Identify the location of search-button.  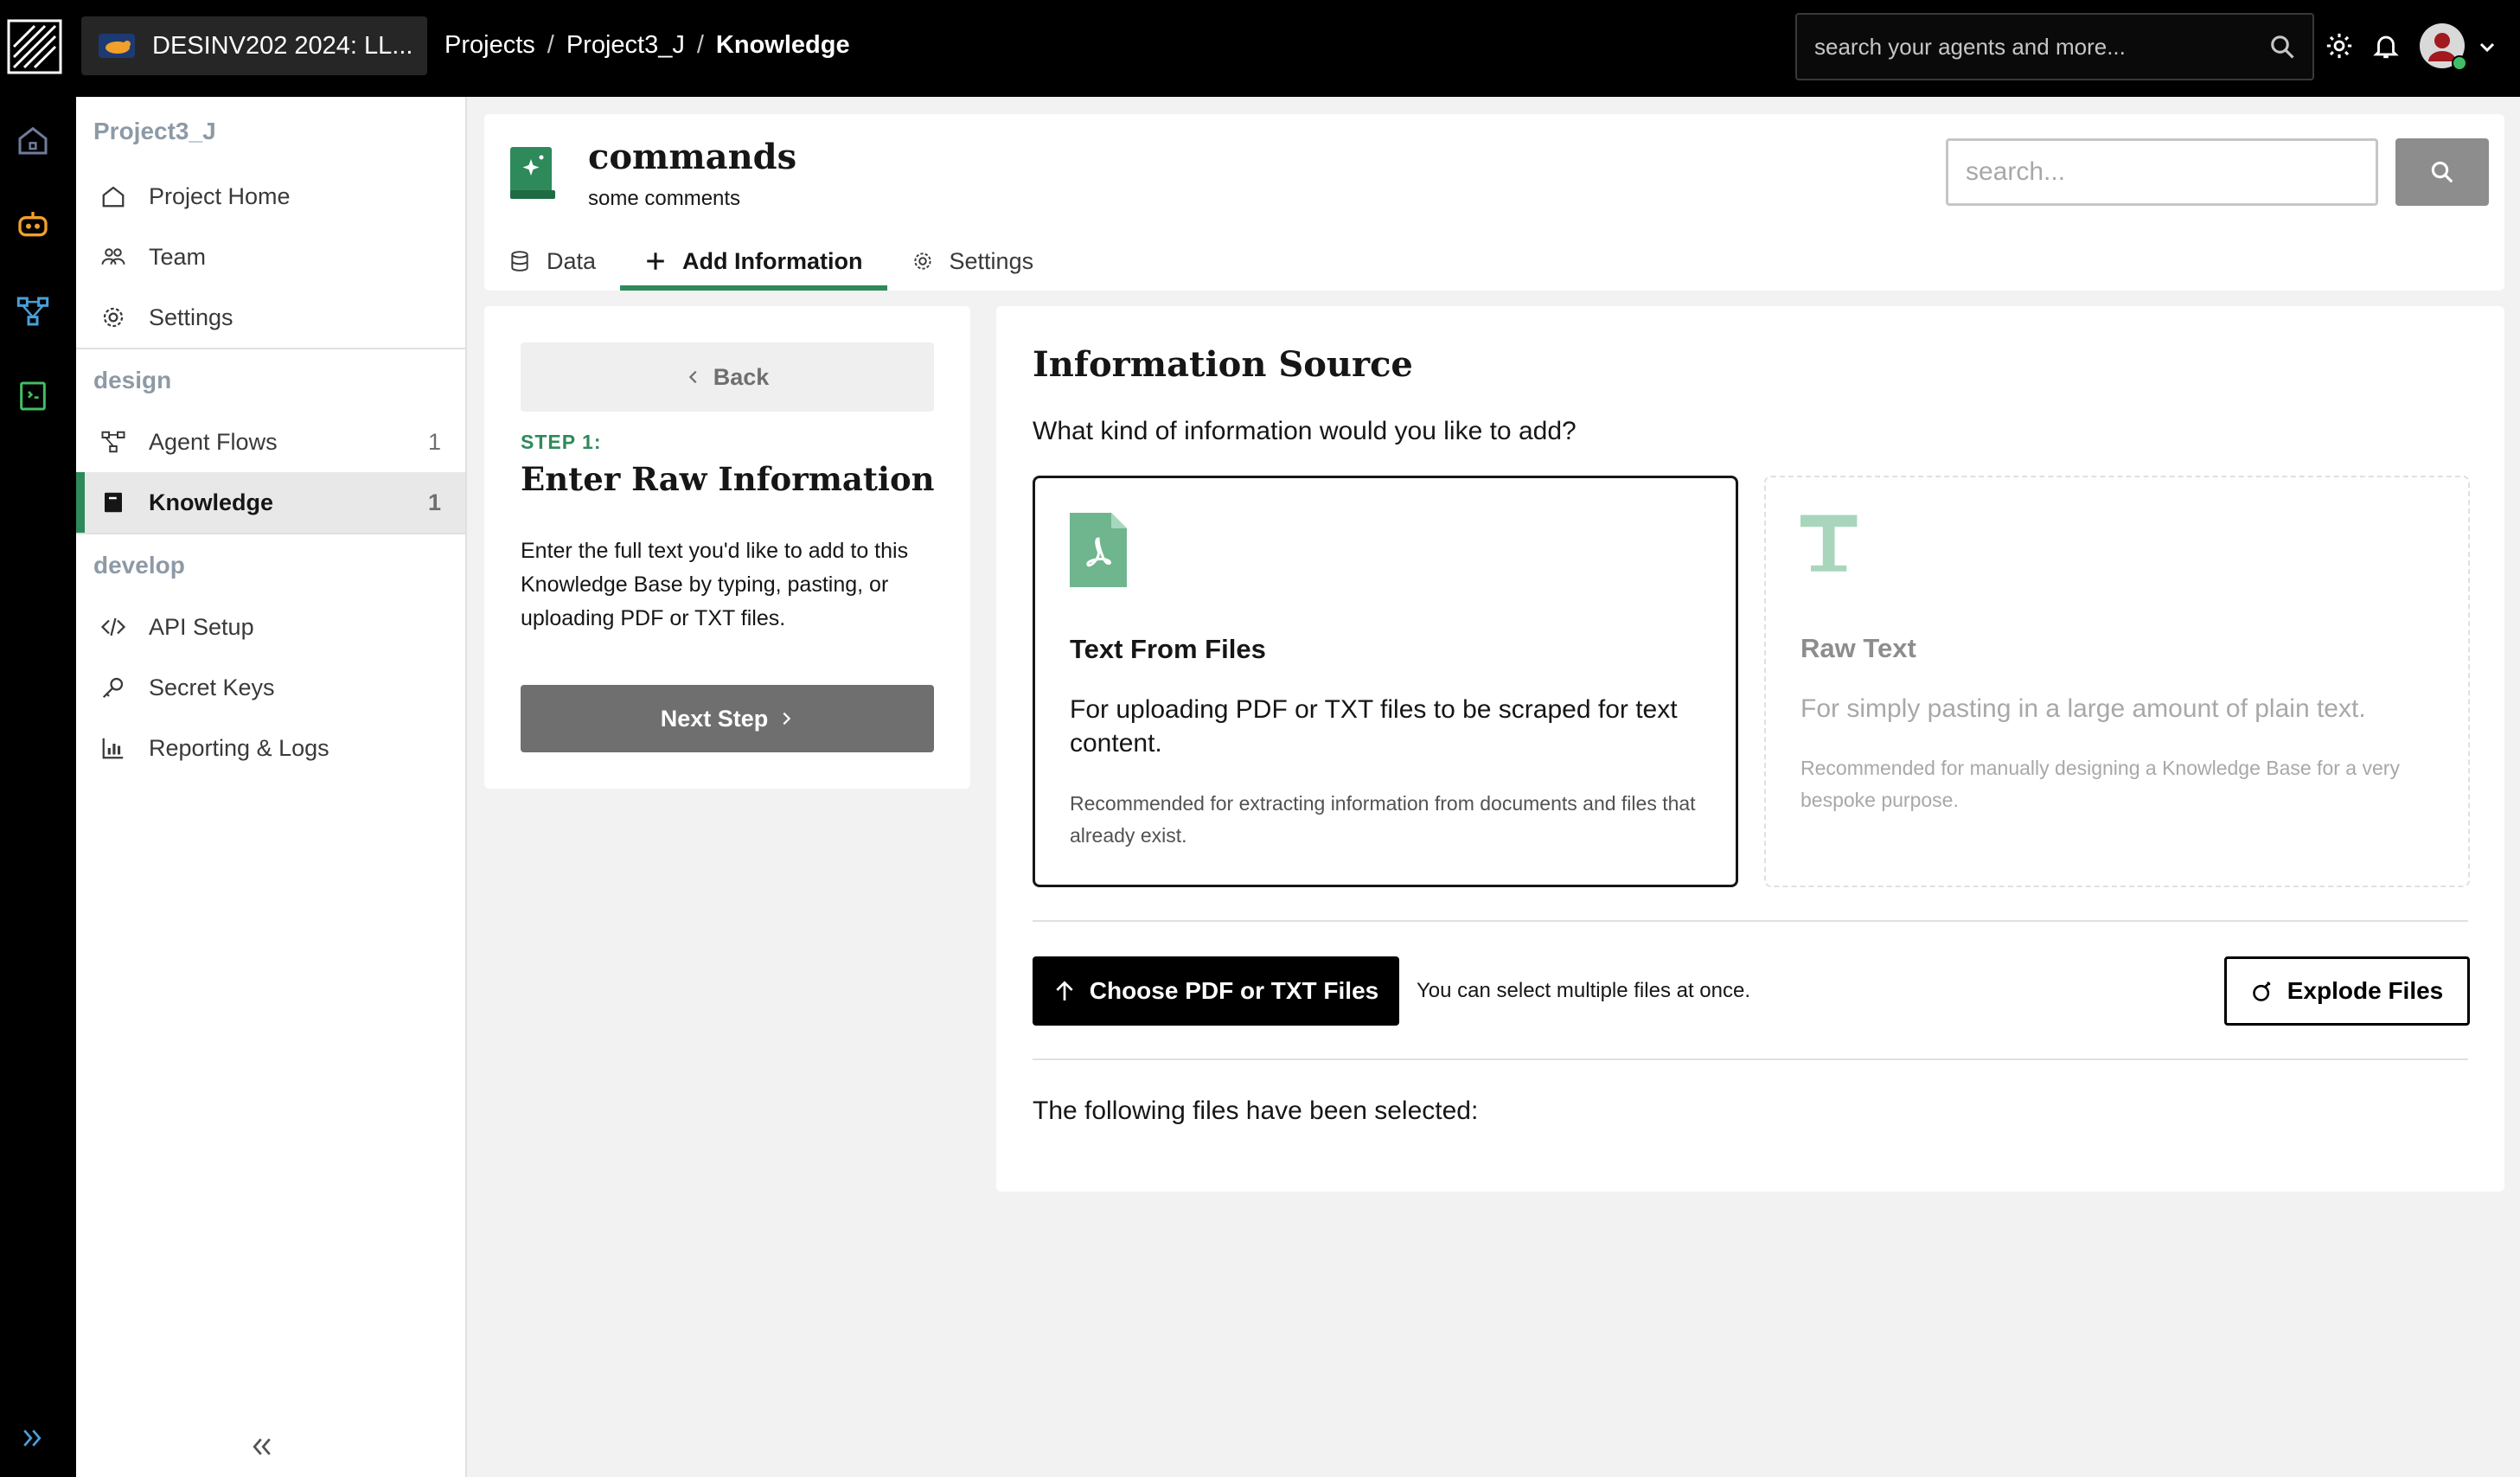
(2442, 172).